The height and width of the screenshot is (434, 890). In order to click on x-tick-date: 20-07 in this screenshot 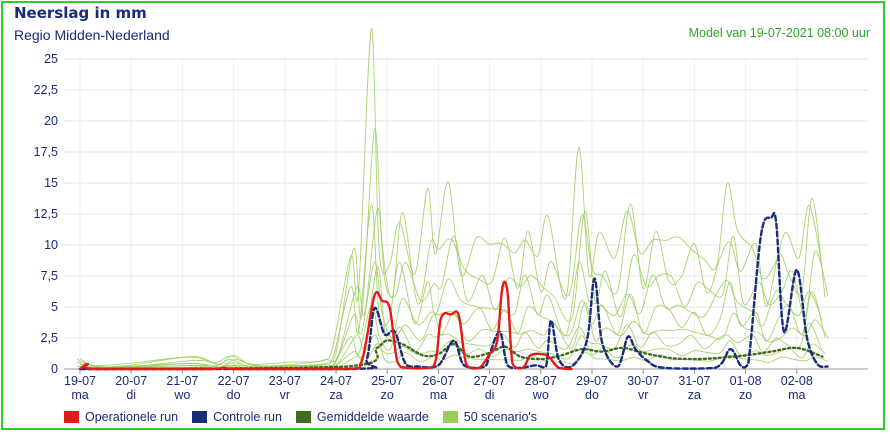, I will do `click(131, 381)`.